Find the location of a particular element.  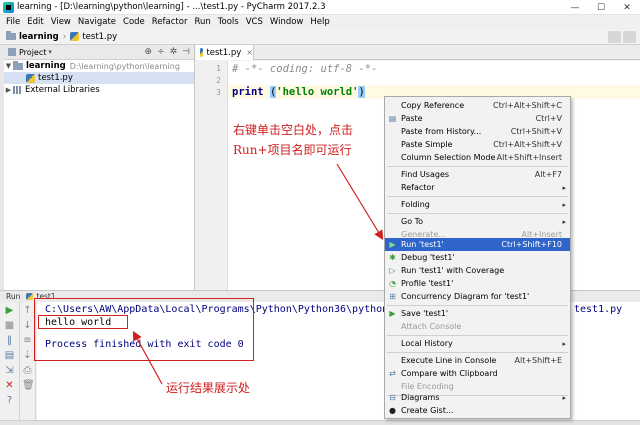

menu-item-find-usages: Find Usages Alt+F7 is located at coordinates (477, 174).